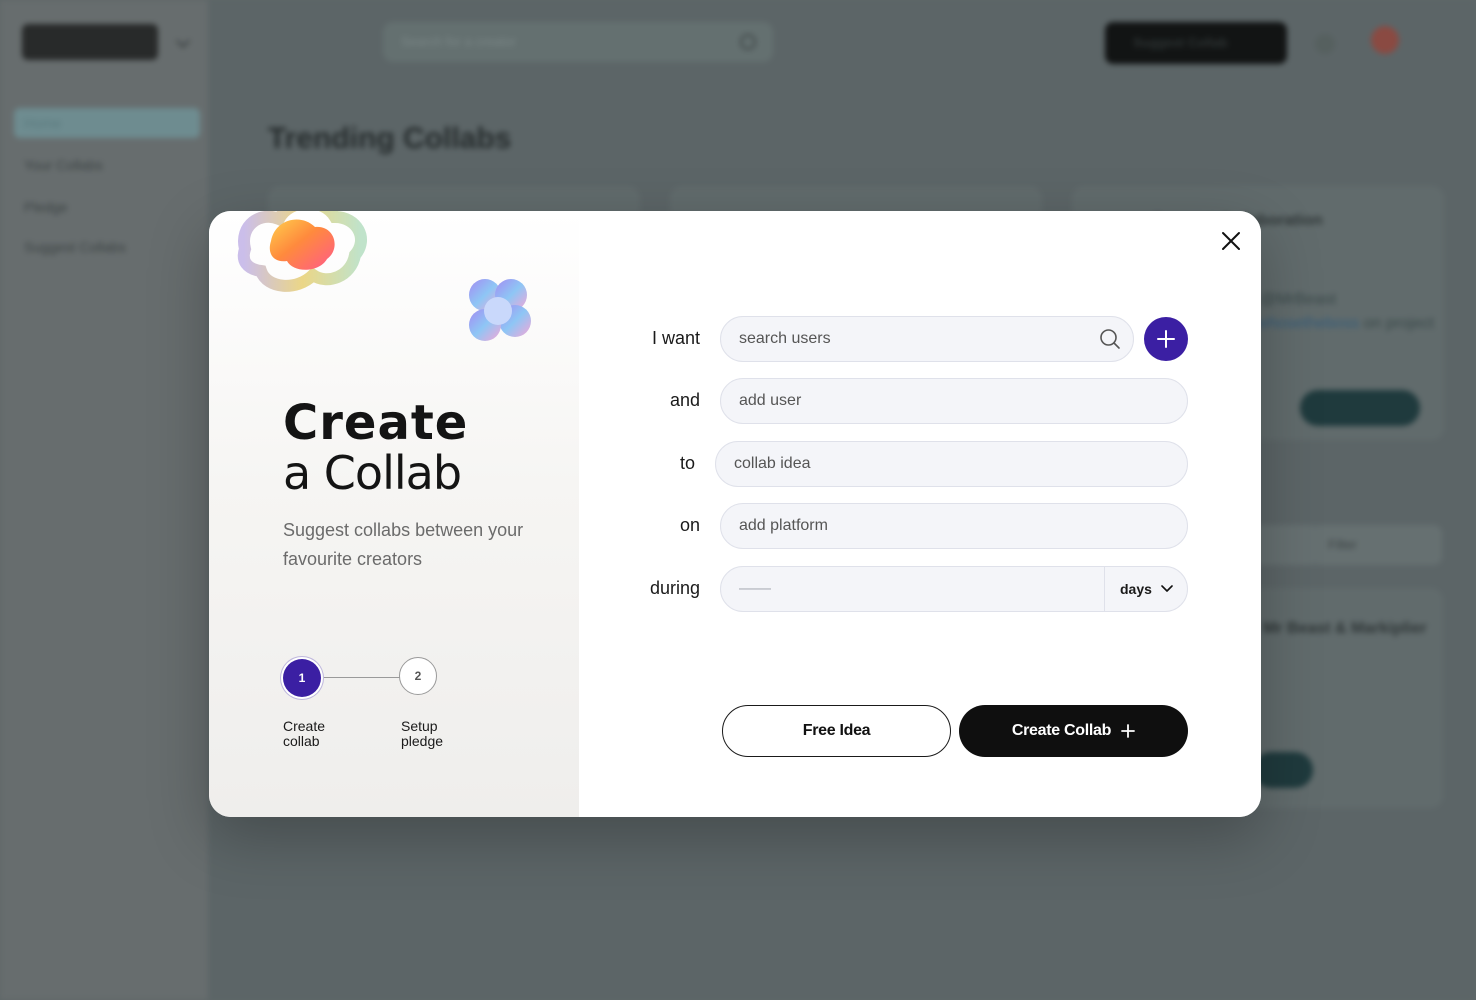 The width and height of the screenshot is (1476, 1000). Describe the element at coordinates (372, 473) in the screenshot. I see `modal-subtitle: a Collab` at that location.